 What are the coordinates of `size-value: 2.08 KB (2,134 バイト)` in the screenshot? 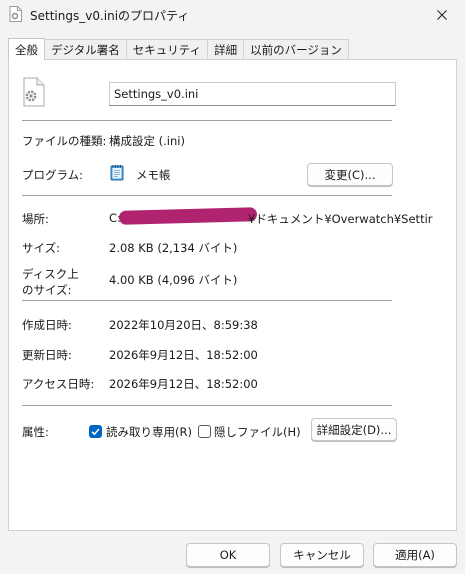 It's located at (173, 248).